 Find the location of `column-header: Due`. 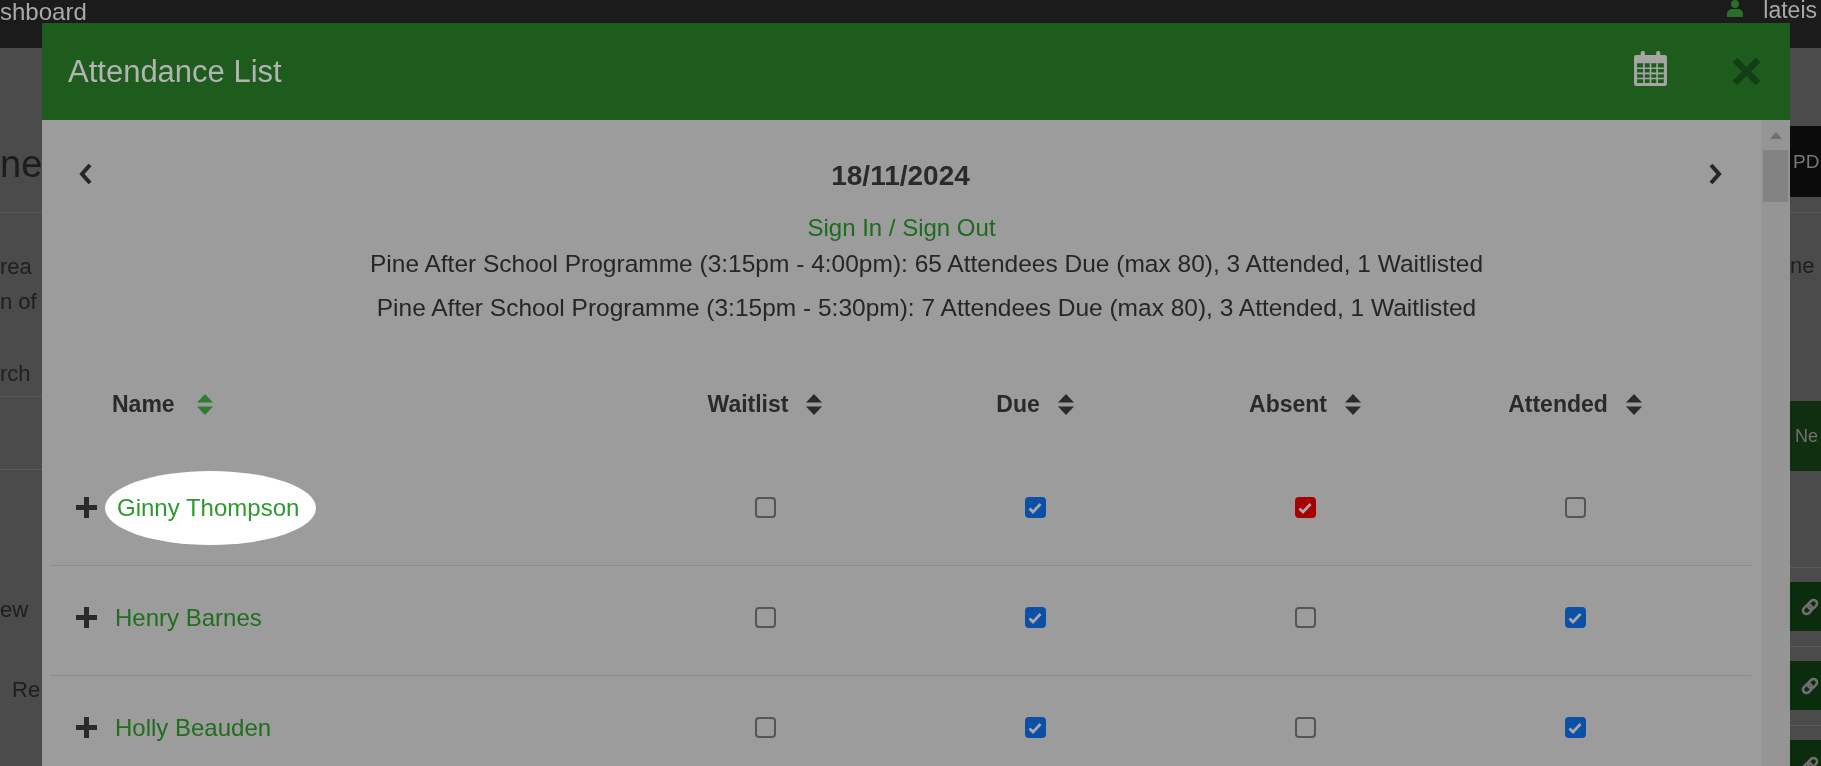

column-header: Due is located at coordinates (1035, 404).